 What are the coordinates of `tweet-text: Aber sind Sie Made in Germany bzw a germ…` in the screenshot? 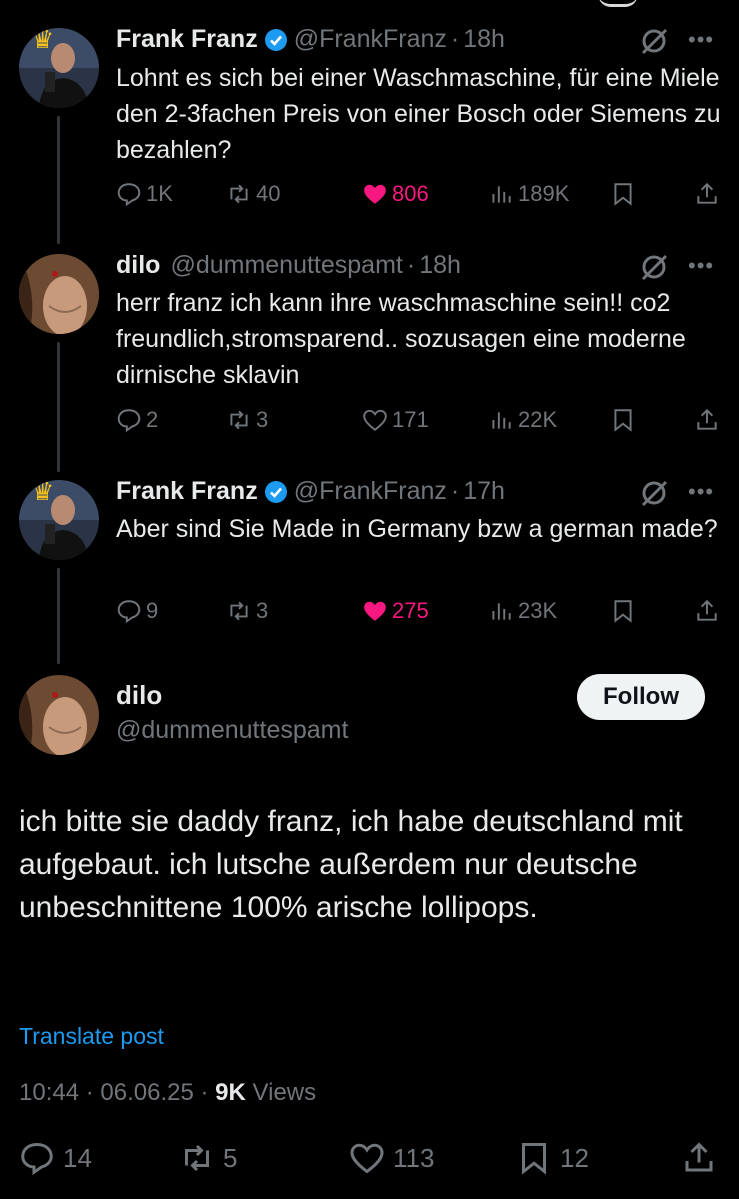 It's located at (417, 529).